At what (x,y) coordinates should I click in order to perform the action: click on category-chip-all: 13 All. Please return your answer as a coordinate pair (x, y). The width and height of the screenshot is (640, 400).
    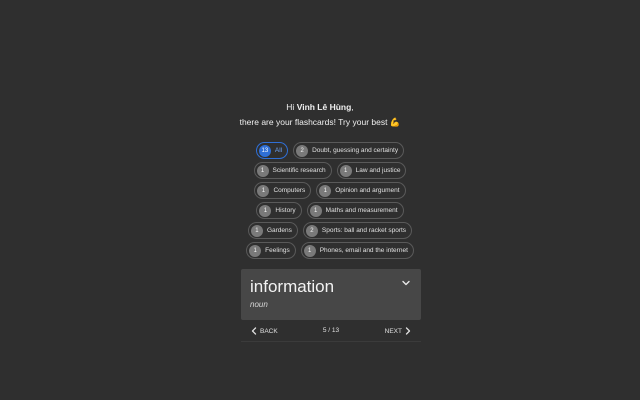
    Looking at the image, I should click on (272, 150).